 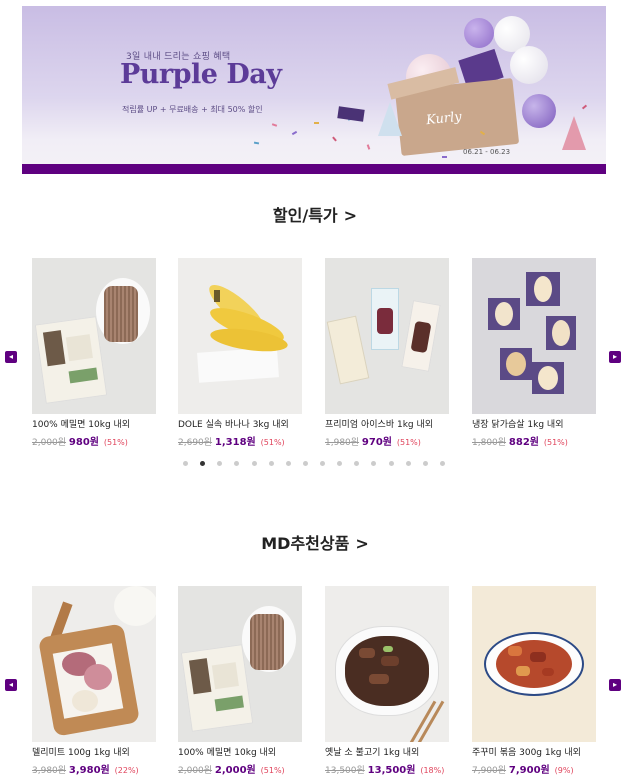 What do you see at coordinates (489, 443) in the screenshot?
I see `original-price: 1,800원` at bounding box center [489, 443].